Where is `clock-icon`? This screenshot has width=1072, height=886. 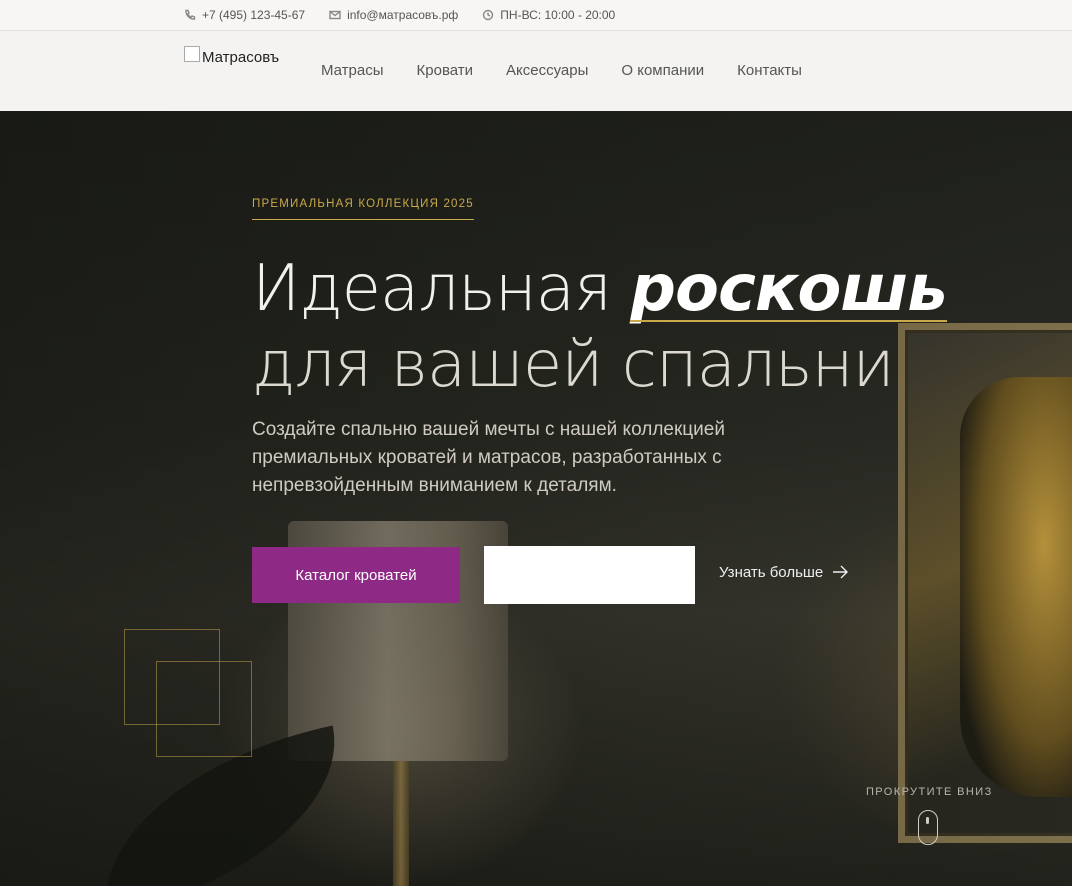 clock-icon is located at coordinates (488, 15).